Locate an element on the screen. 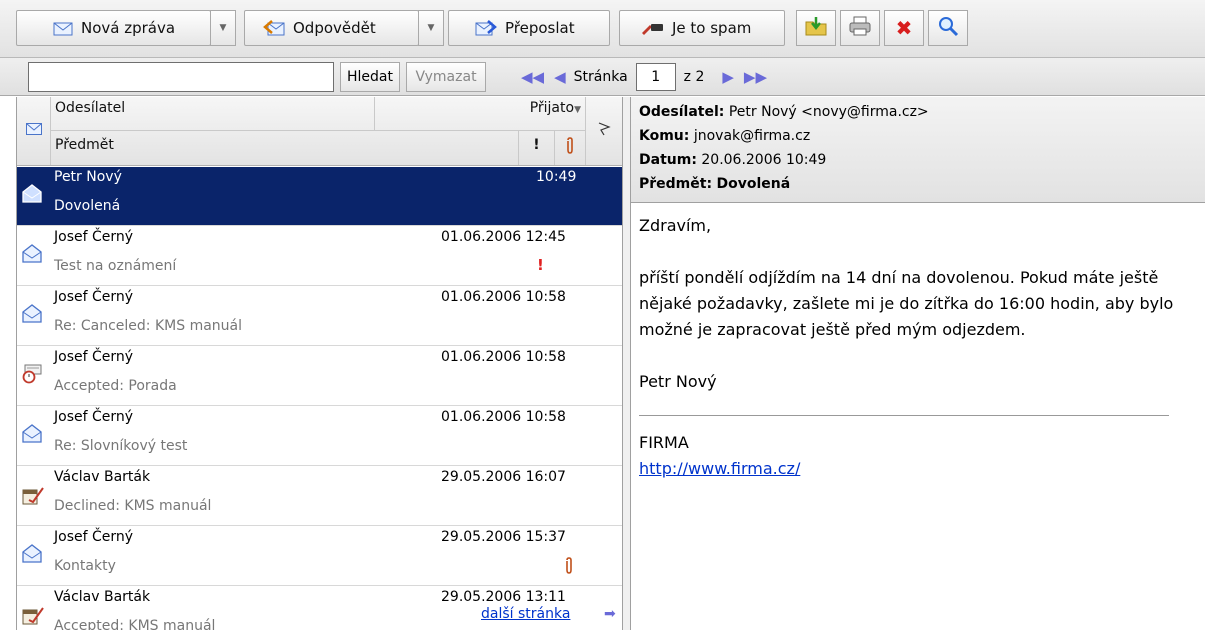 The height and width of the screenshot is (630, 1205). page-label: Stránka is located at coordinates (600, 77).